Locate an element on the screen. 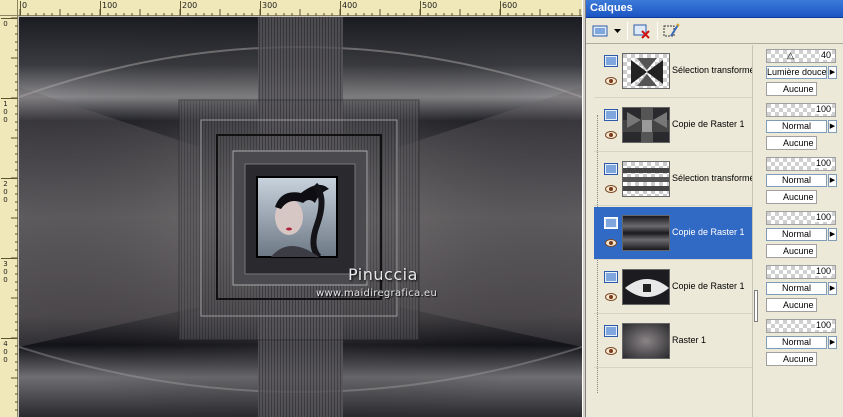 Image resolution: width=843 pixels, height=417 pixels. signature-text: Pinuccia is located at coordinates (383, 274).